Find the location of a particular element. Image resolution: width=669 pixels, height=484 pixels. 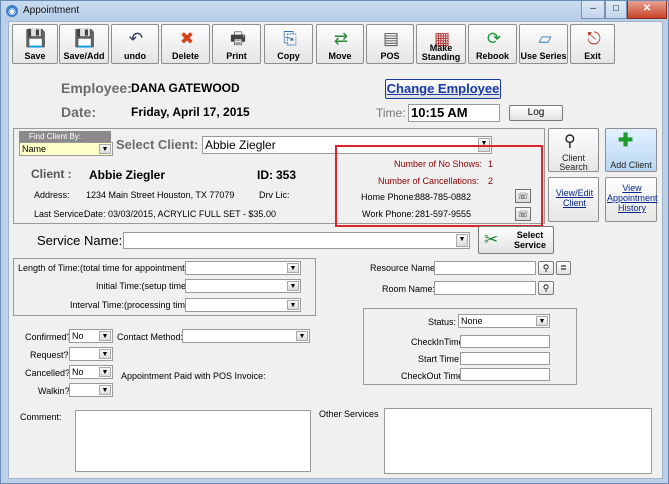

app-icon: ◉ is located at coordinates (12, 11).